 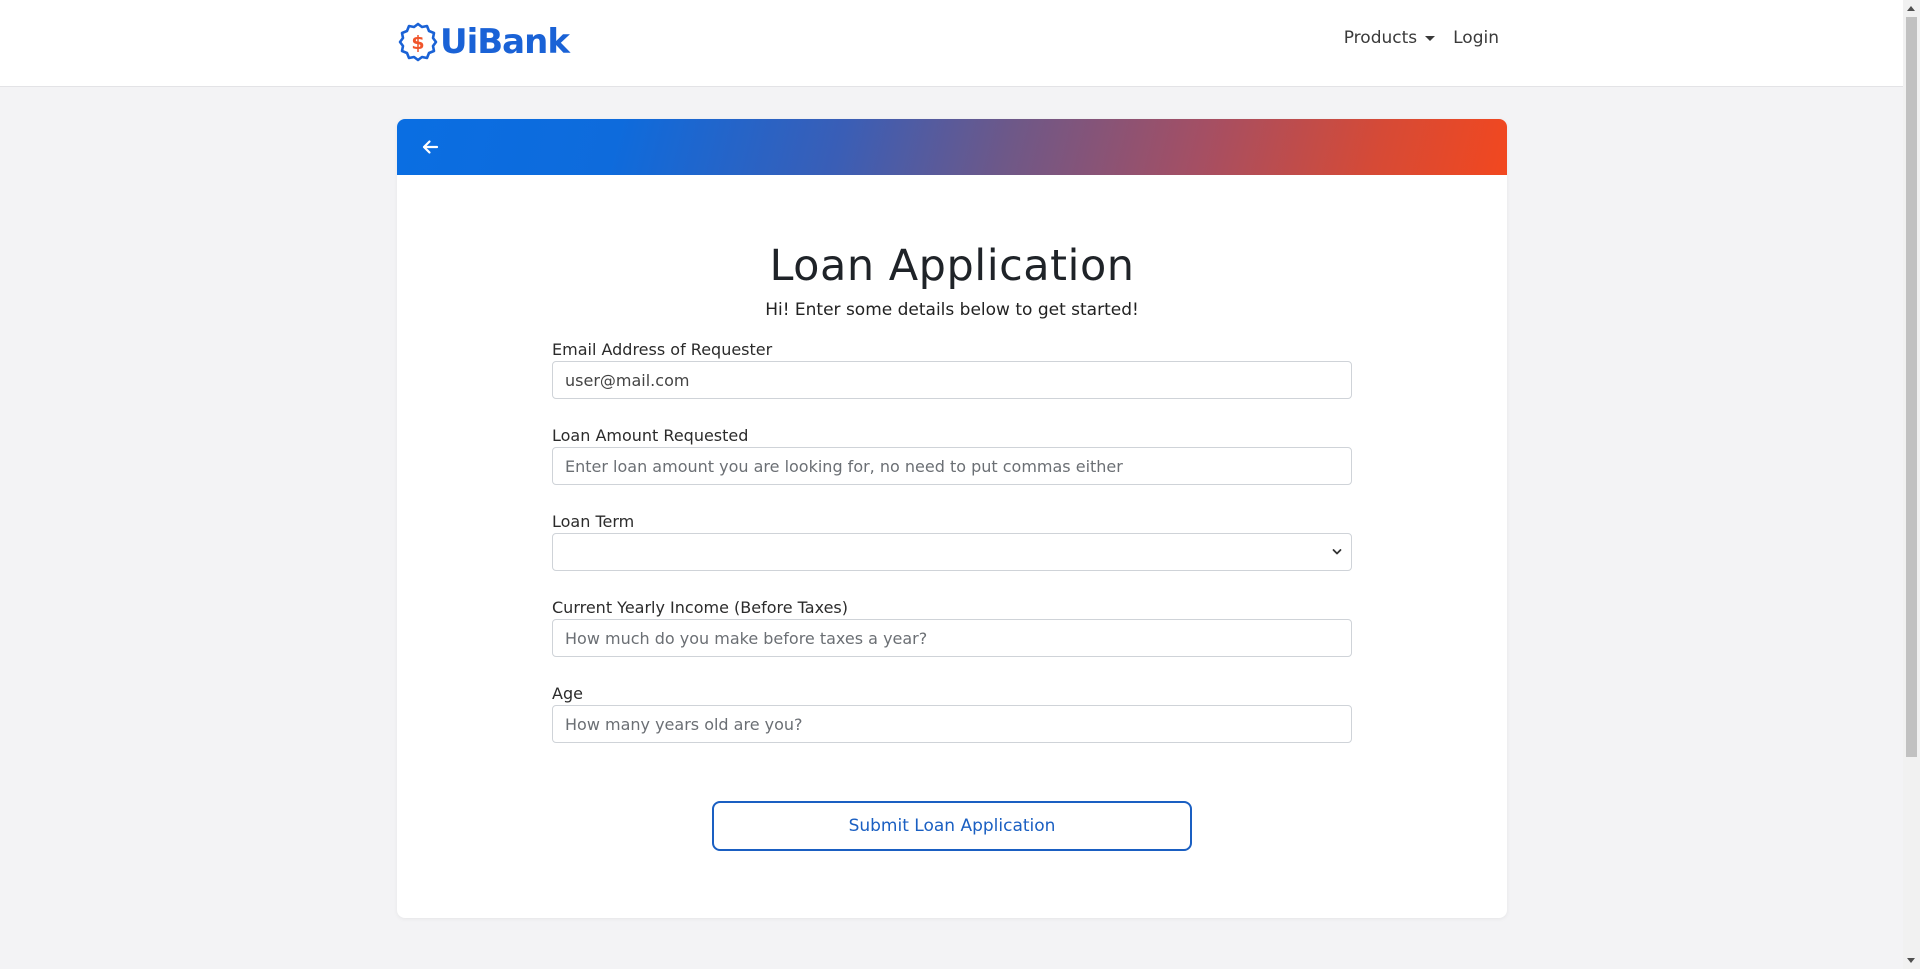 I want to click on email-group: Email Address of Requester, so click(x=952, y=369).